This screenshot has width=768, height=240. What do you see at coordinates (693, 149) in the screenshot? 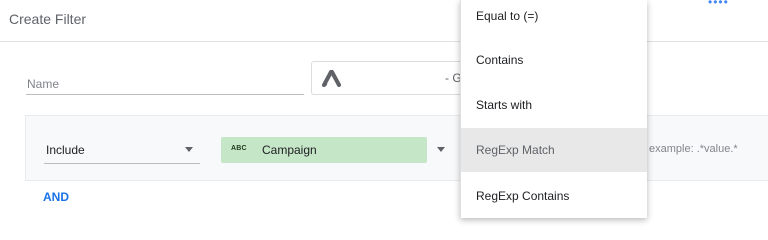
I see `value-input-placeholder: example: .*value.*` at bounding box center [693, 149].